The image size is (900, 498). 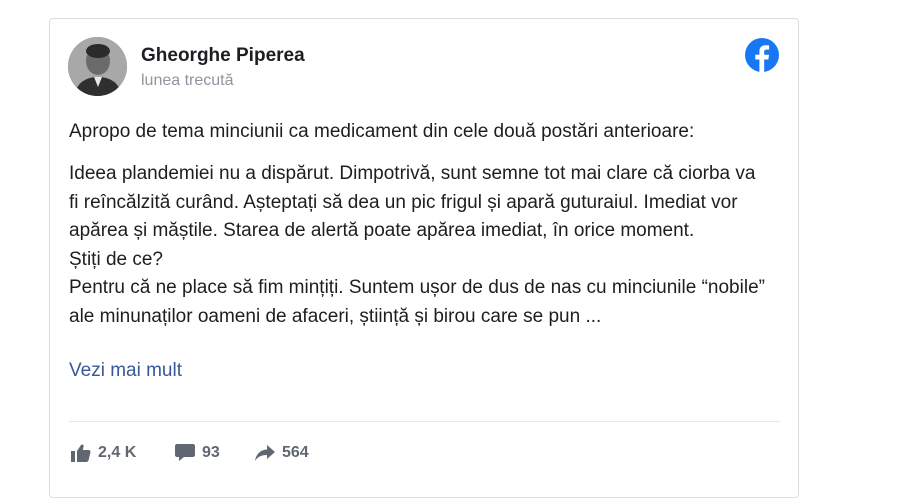 I want to click on shares-count: 564, so click(x=282, y=453).